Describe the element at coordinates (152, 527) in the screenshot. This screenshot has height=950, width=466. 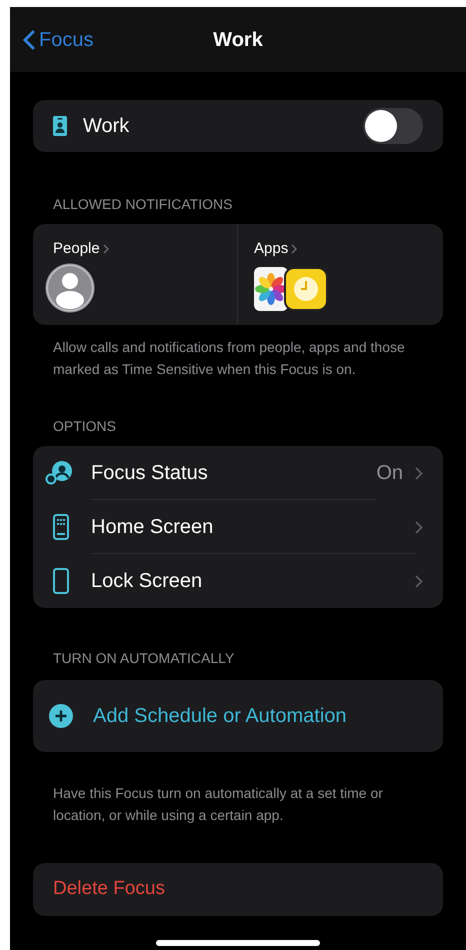
I see `option-label: Home Screen` at that location.